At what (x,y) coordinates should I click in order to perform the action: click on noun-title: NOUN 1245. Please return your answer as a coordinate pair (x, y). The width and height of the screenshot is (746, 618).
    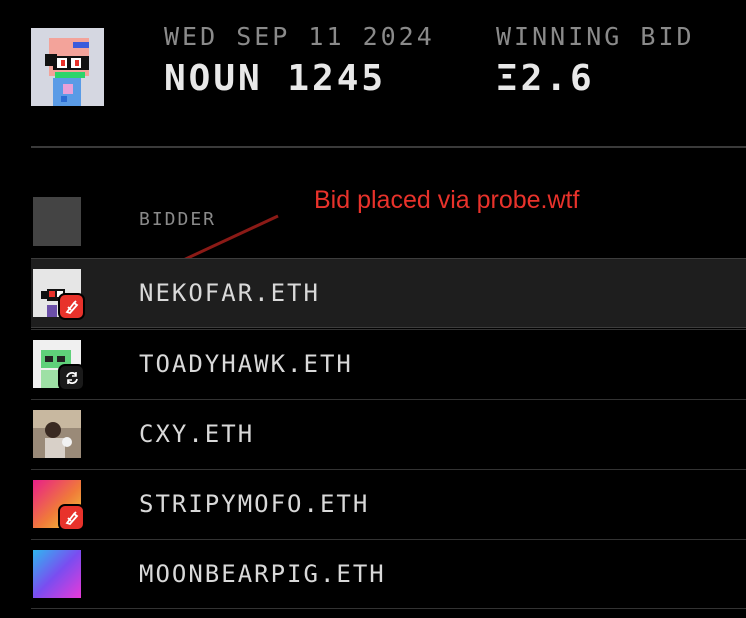
    Looking at the image, I should click on (275, 78).